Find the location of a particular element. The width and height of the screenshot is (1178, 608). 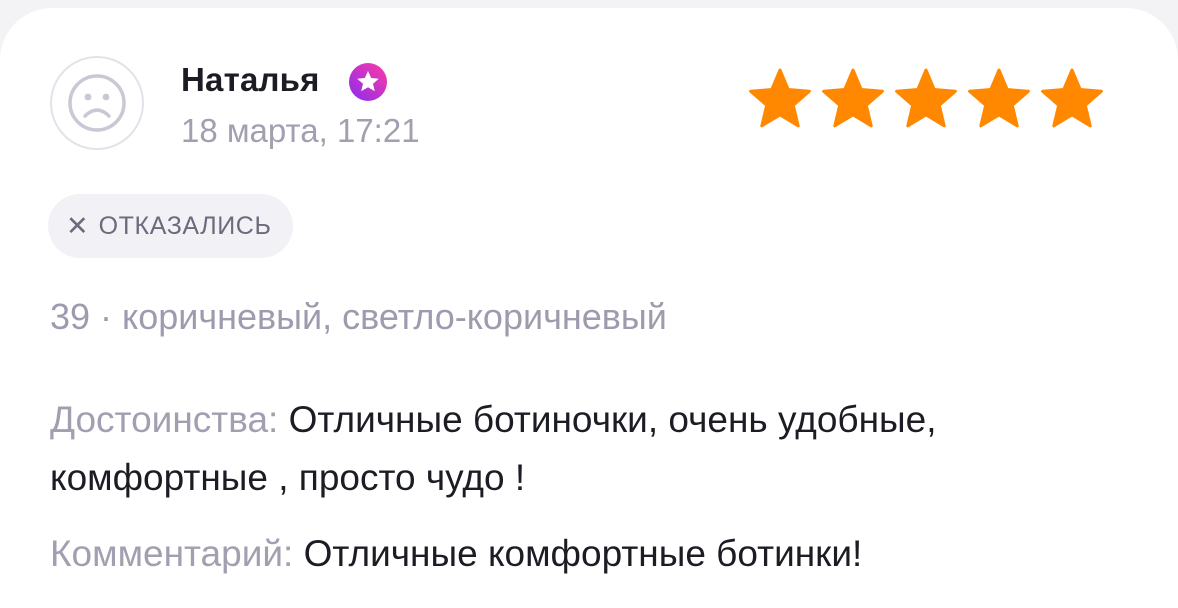

review-date: 18 марта, 17:21 is located at coordinates (300, 130).